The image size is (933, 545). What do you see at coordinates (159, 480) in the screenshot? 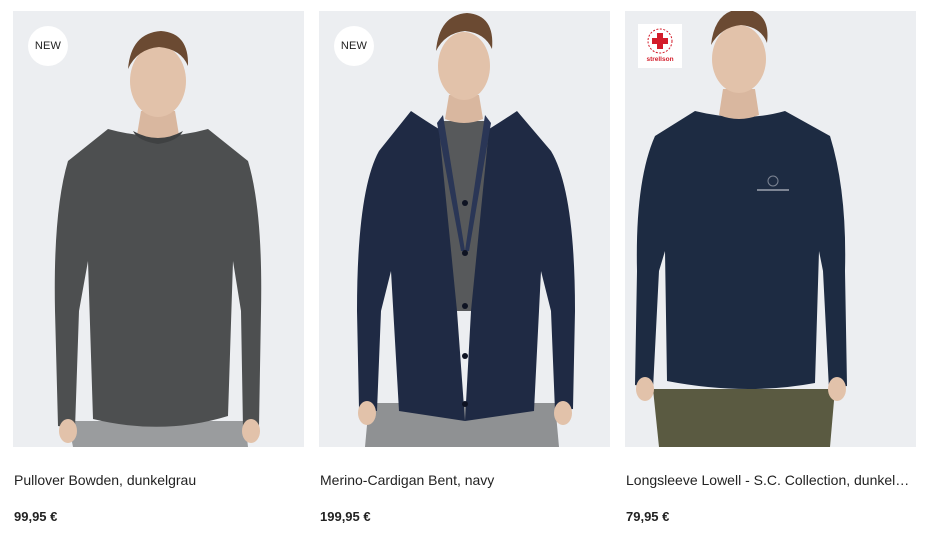
I see `product-title: Pullover Bowden, dunkelgrau` at bounding box center [159, 480].